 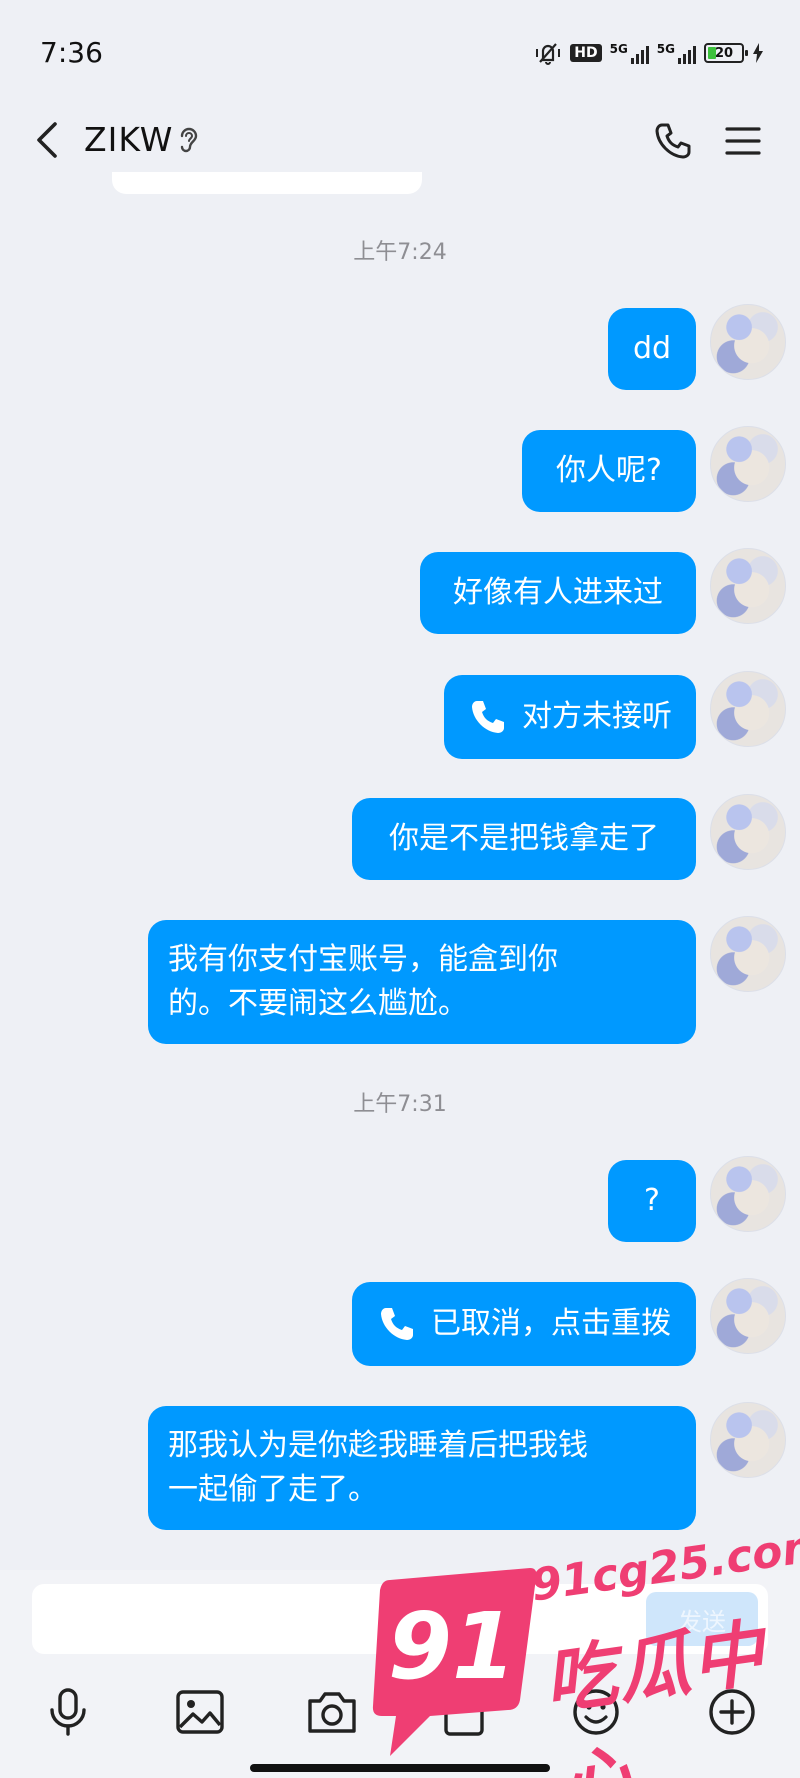 I want to click on message-bubble: dd, so click(x=652, y=349).